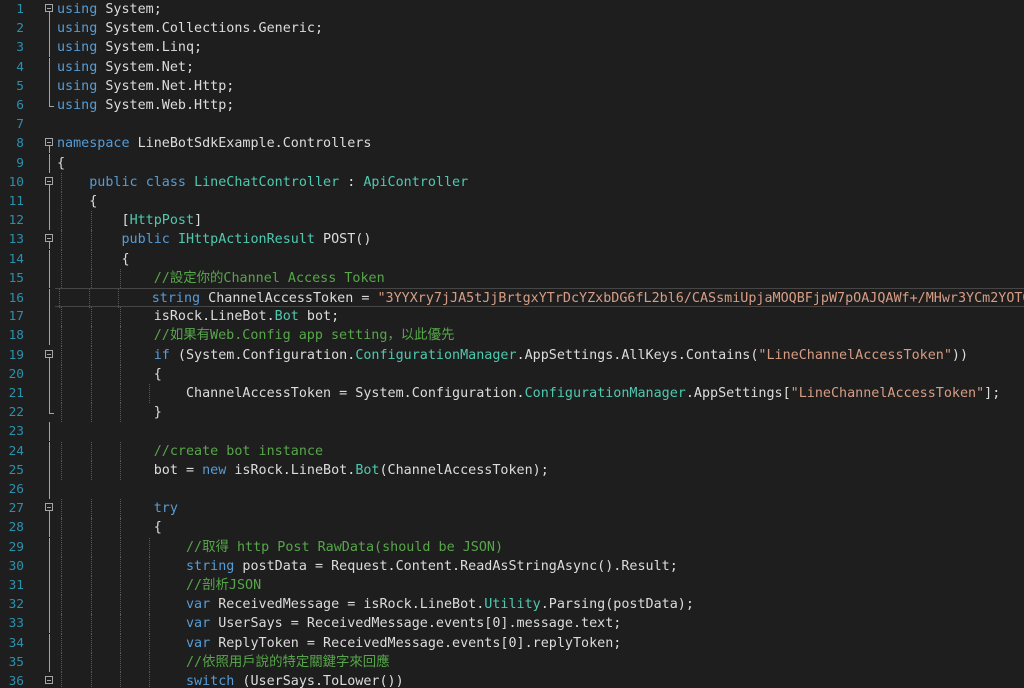 The width and height of the screenshot is (1024, 688). I want to click on code-line: 36 switch (UserSays.ToLower()), so click(512, 680).